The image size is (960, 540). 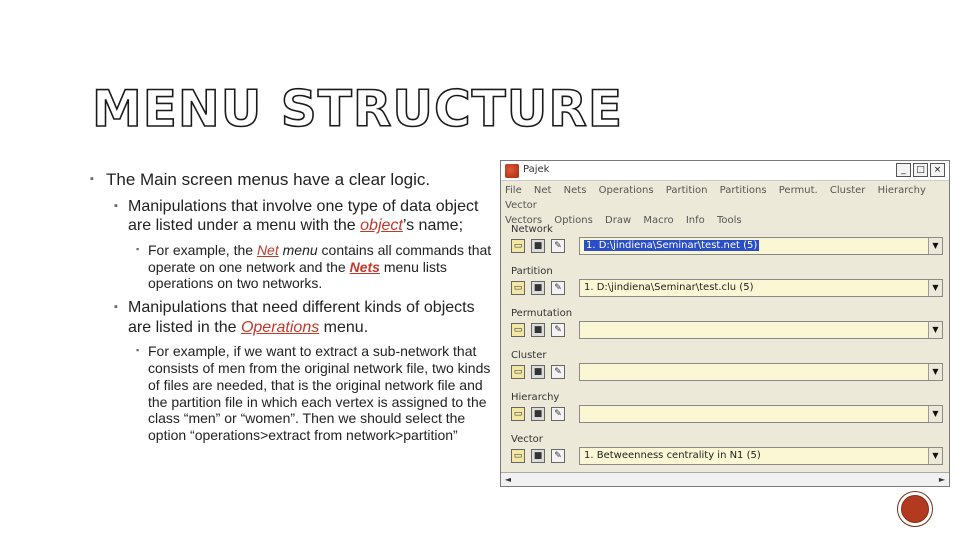 I want to click on pajek-app-icon, so click(x=512, y=171).